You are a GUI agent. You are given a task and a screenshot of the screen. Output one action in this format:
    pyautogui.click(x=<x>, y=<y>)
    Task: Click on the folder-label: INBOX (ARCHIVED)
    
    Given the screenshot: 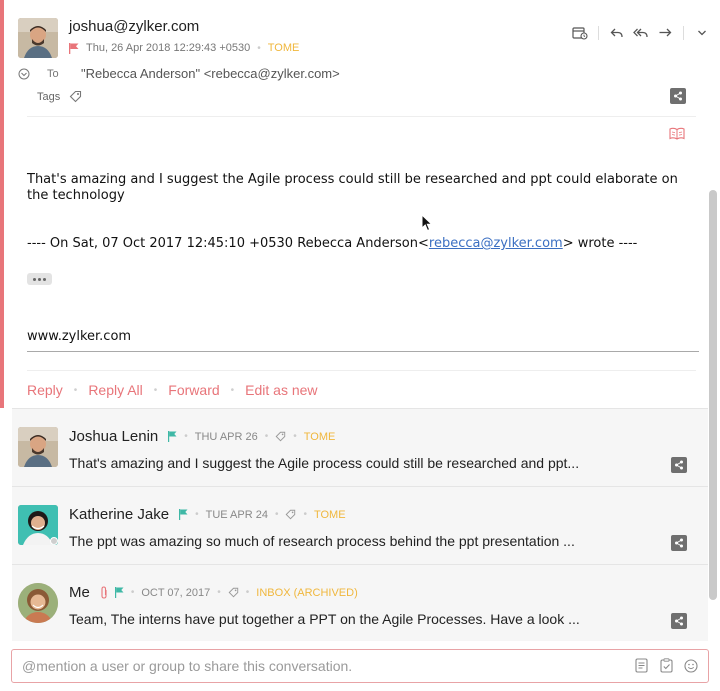 What is the action you would take?
    pyautogui.click(x=306, y=593)
    